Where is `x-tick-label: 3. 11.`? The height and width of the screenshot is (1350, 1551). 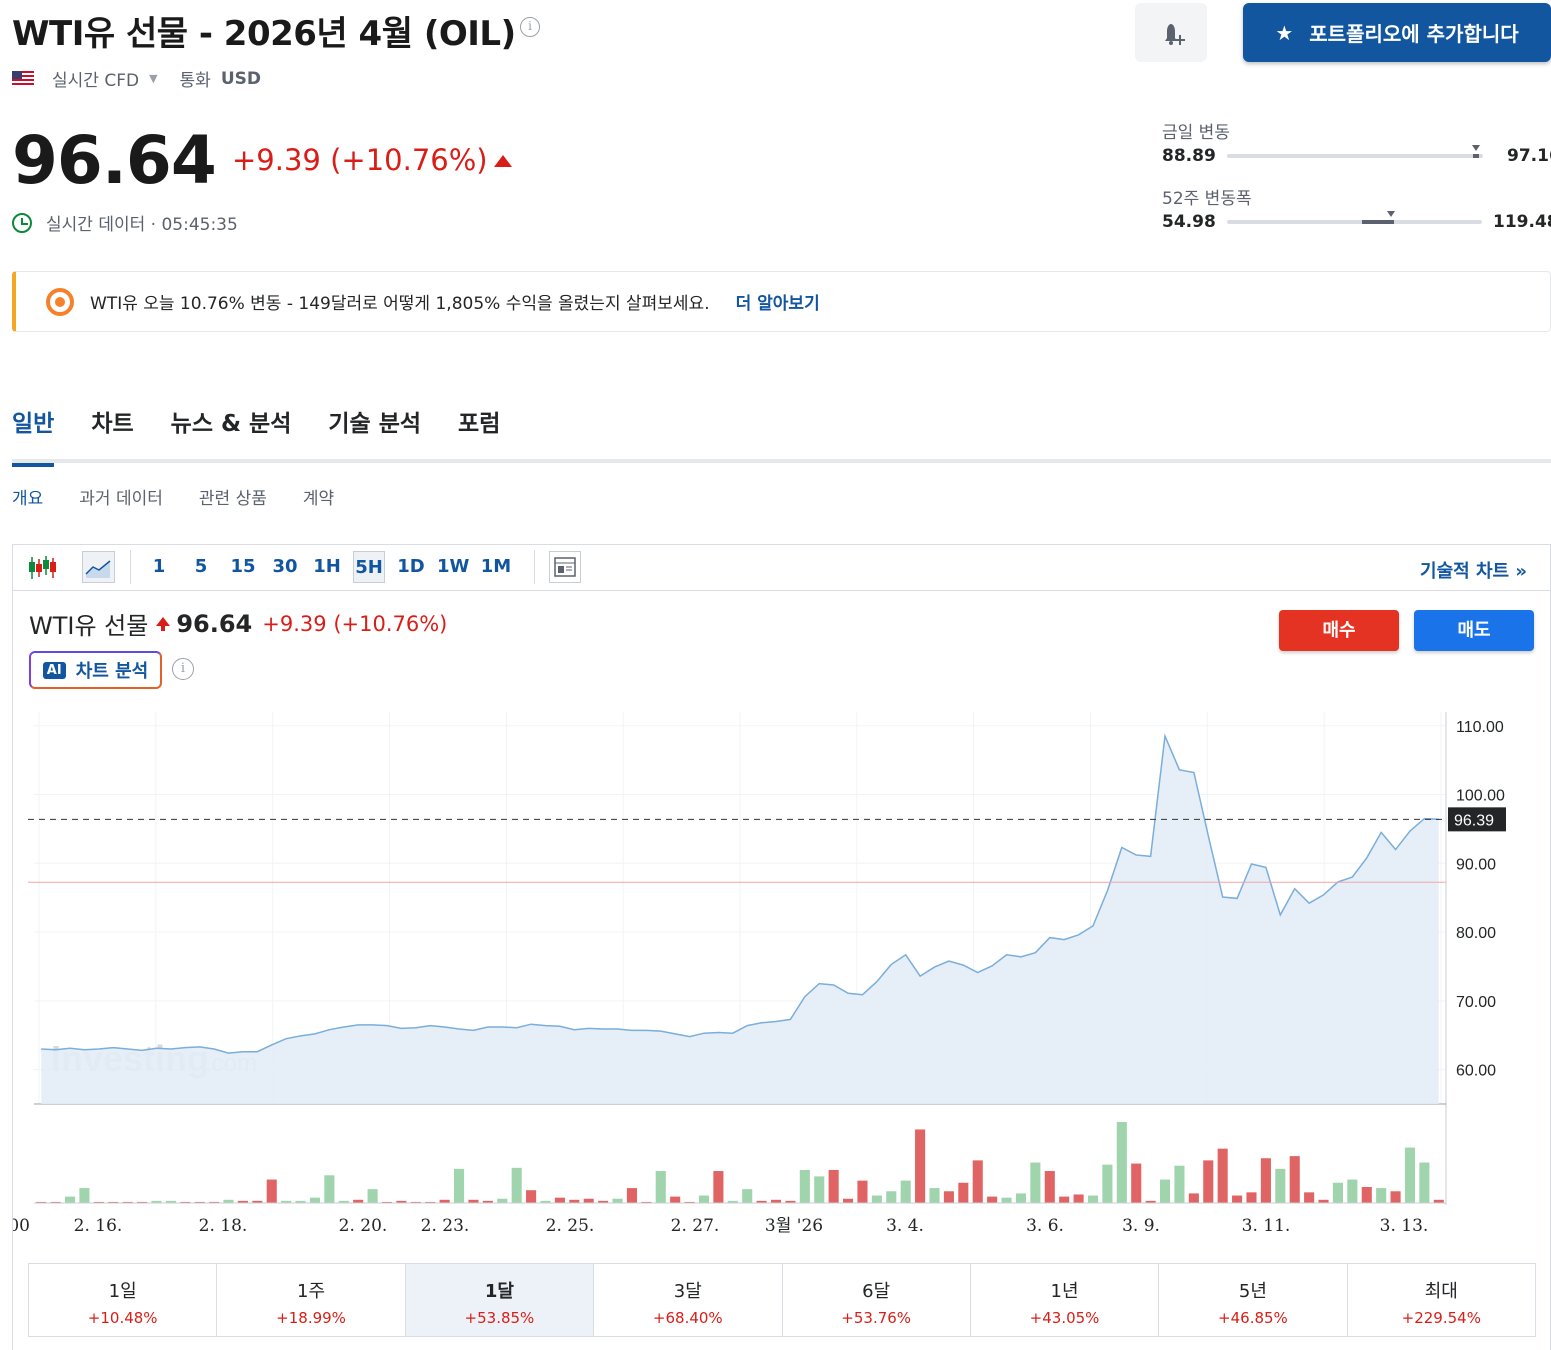
x-tick-label: 3. 11. is located at coordinates (1266, 1226).